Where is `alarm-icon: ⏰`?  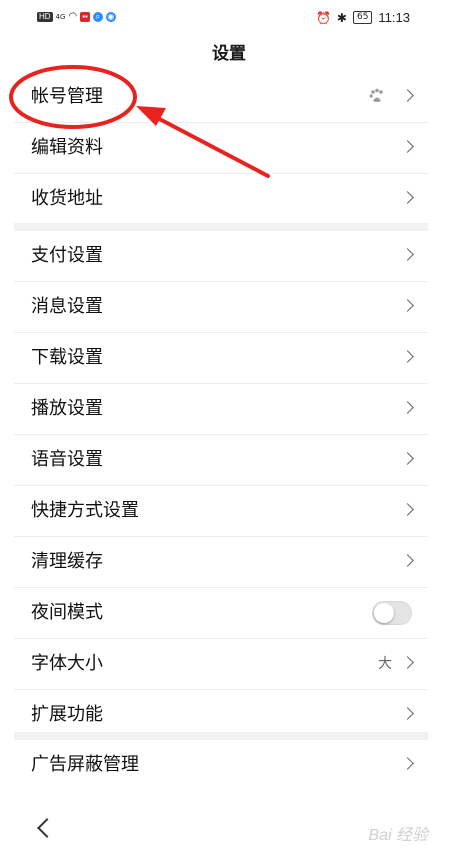
alarm-icon: ⏰ is located at coordinates (323, 17).